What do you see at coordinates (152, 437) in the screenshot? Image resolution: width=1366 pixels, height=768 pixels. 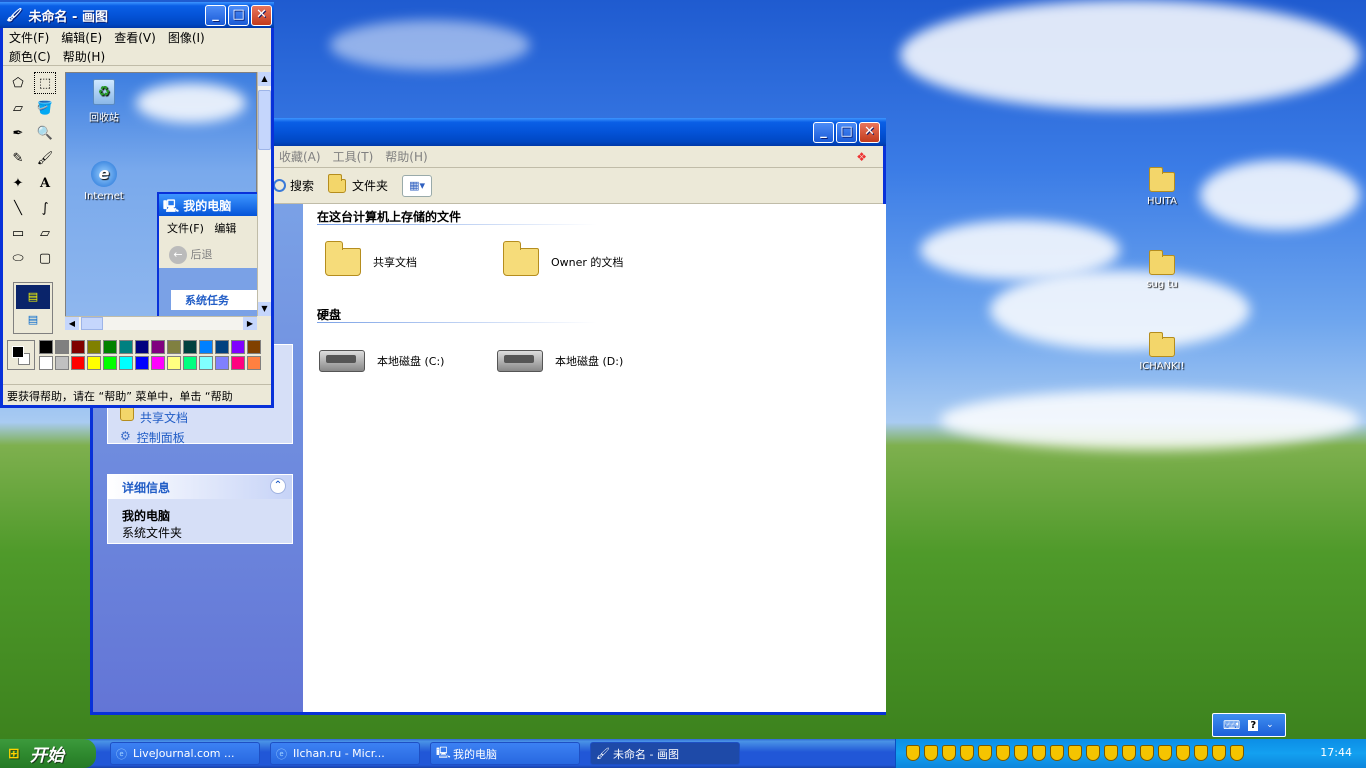 I see `link-control-panel: ⚙ 控制面板` at bounding box center [152, 437].